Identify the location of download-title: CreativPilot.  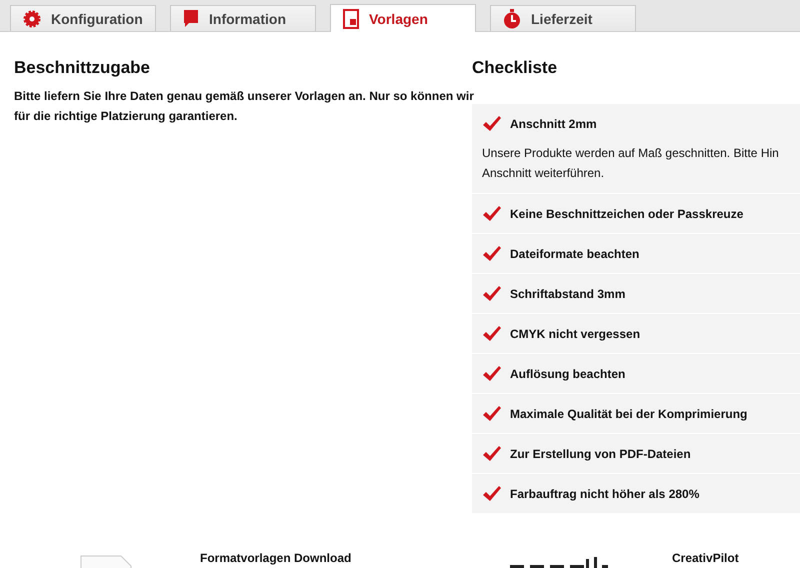
(705, 559).